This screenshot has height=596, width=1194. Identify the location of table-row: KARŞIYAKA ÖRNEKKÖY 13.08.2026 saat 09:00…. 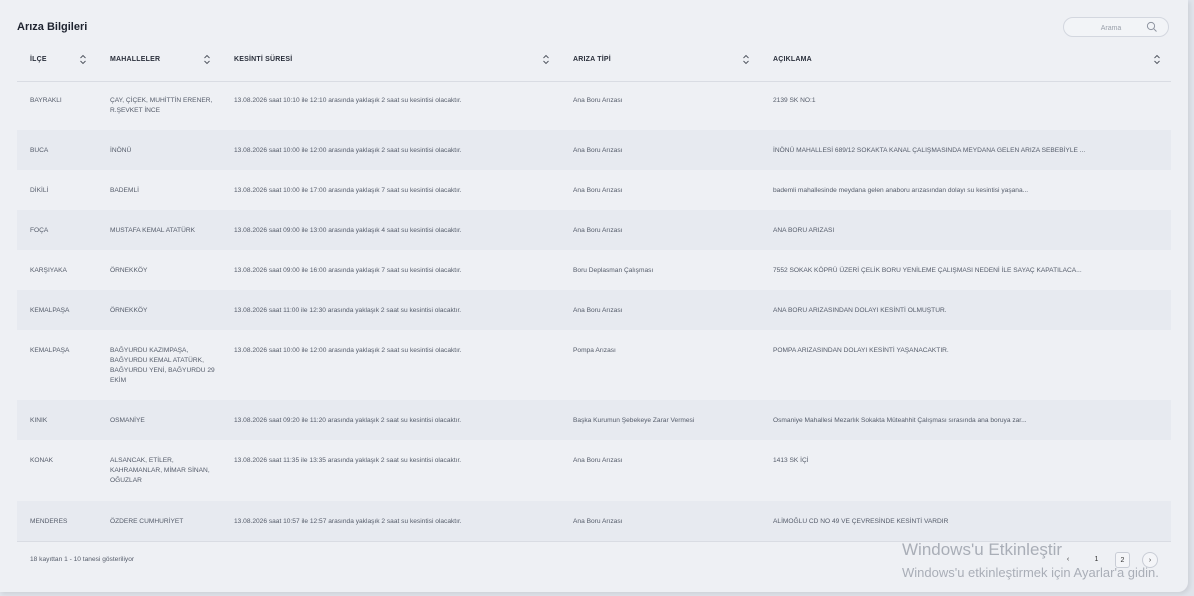
(594, 270).